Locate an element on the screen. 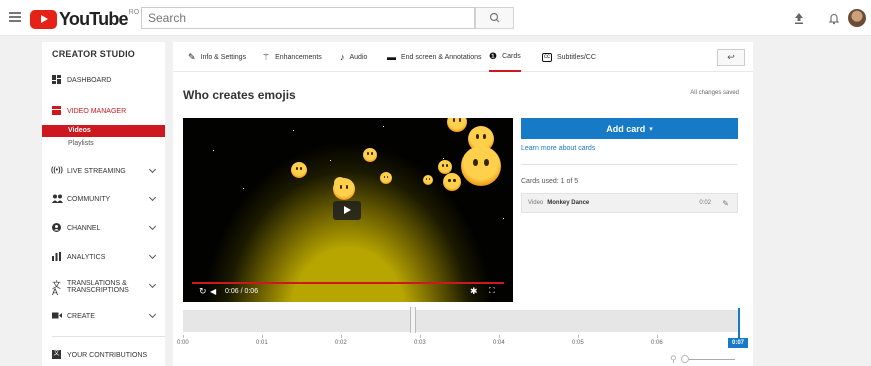  bell-icon is located at coordinates (834, 18).